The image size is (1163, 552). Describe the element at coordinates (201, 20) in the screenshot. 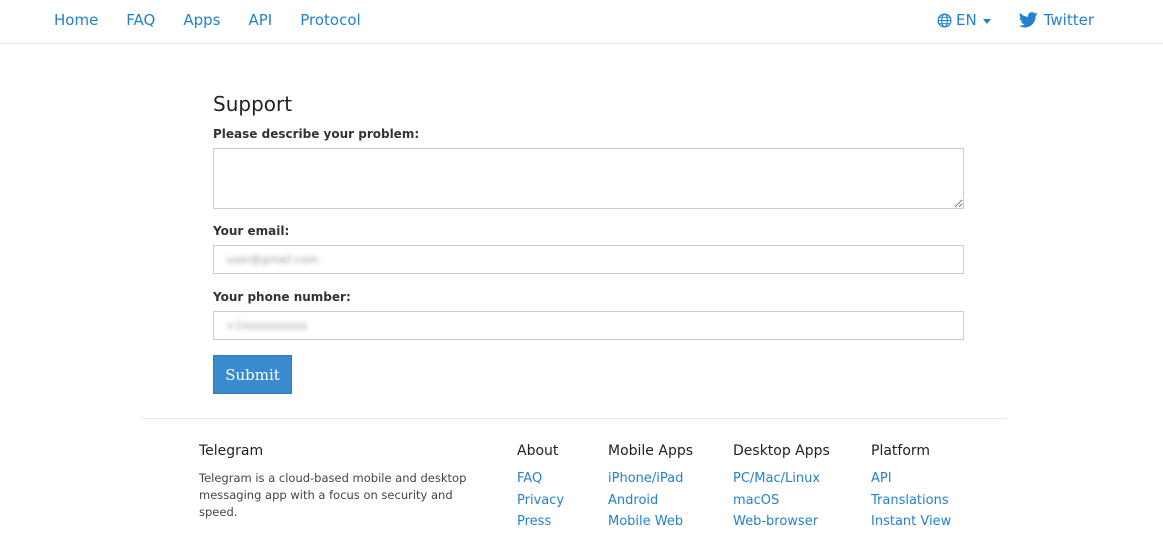

I see `nav-apps-link: Apps` at that location.